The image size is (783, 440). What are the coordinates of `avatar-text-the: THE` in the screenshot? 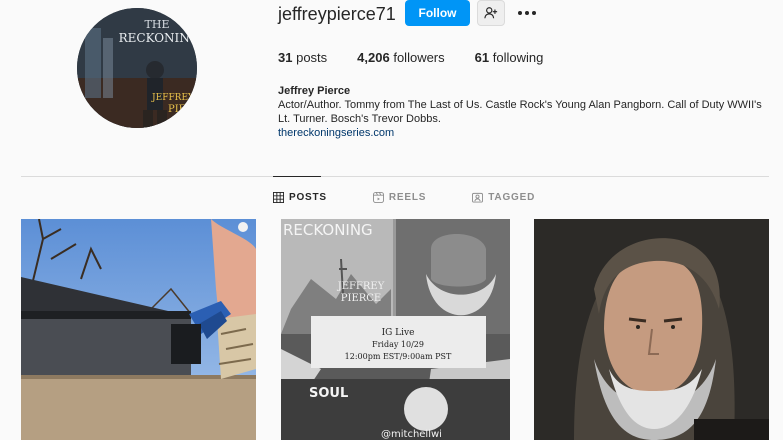 It's located at (157, 24).